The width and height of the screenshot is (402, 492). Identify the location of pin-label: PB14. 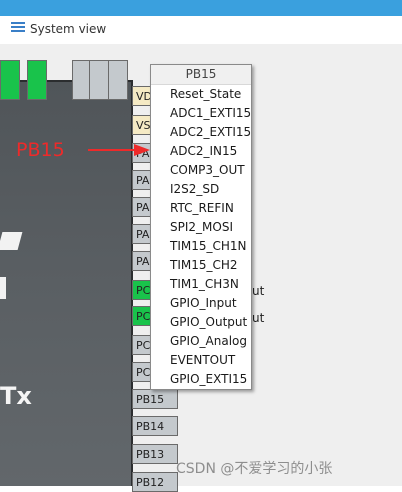
(150, 426).